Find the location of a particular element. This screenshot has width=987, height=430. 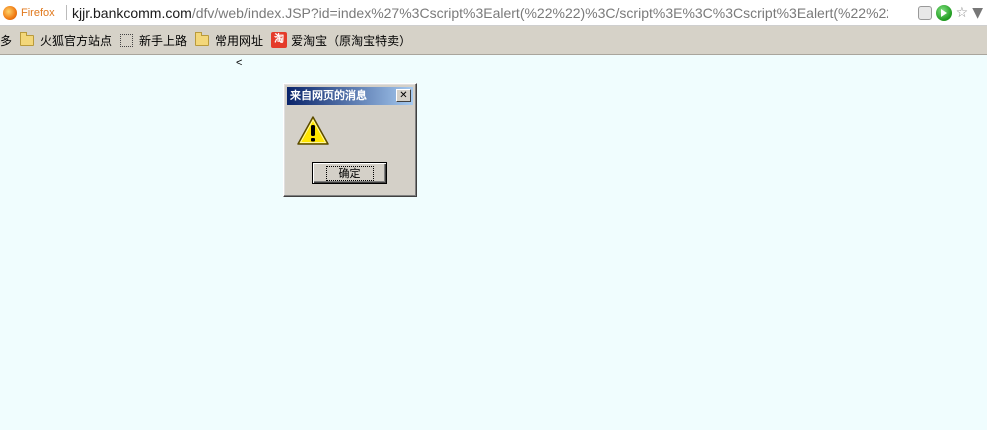

history-dropdown-icon: ▼ is located at coordinates (977, 13).